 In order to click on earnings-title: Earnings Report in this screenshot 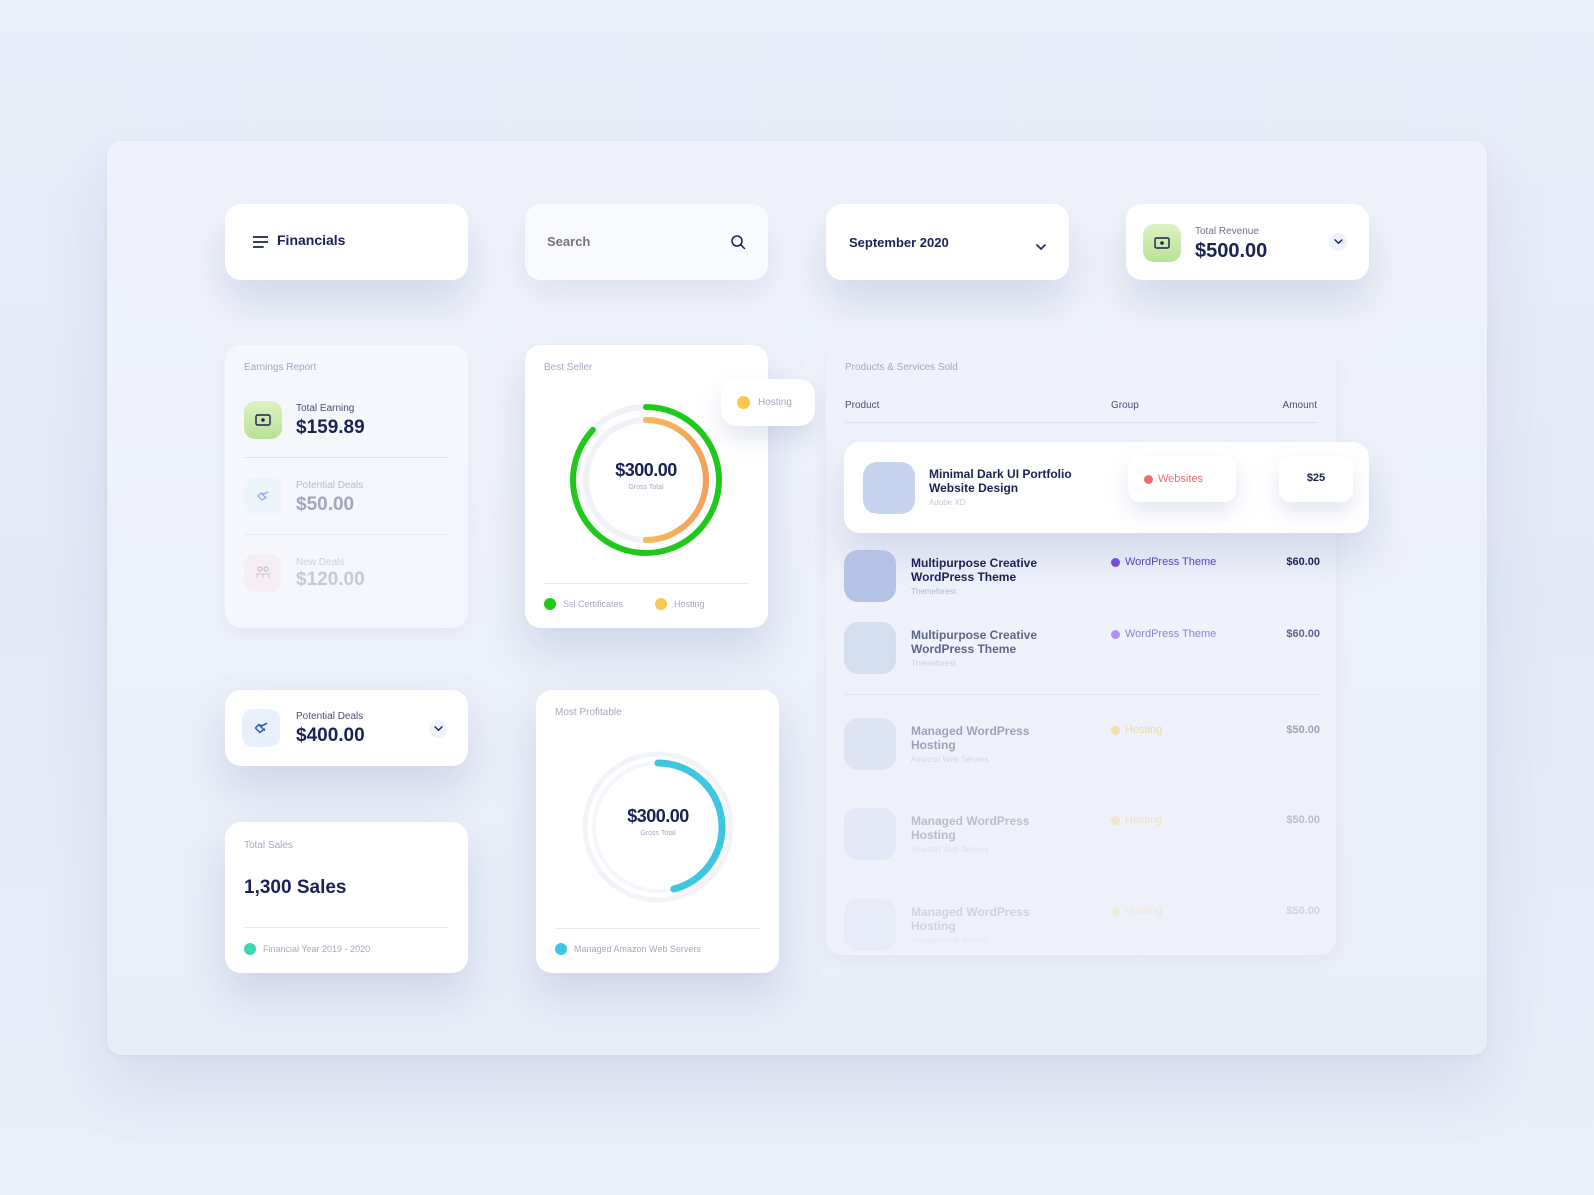, I will do `click(280, 367)`.